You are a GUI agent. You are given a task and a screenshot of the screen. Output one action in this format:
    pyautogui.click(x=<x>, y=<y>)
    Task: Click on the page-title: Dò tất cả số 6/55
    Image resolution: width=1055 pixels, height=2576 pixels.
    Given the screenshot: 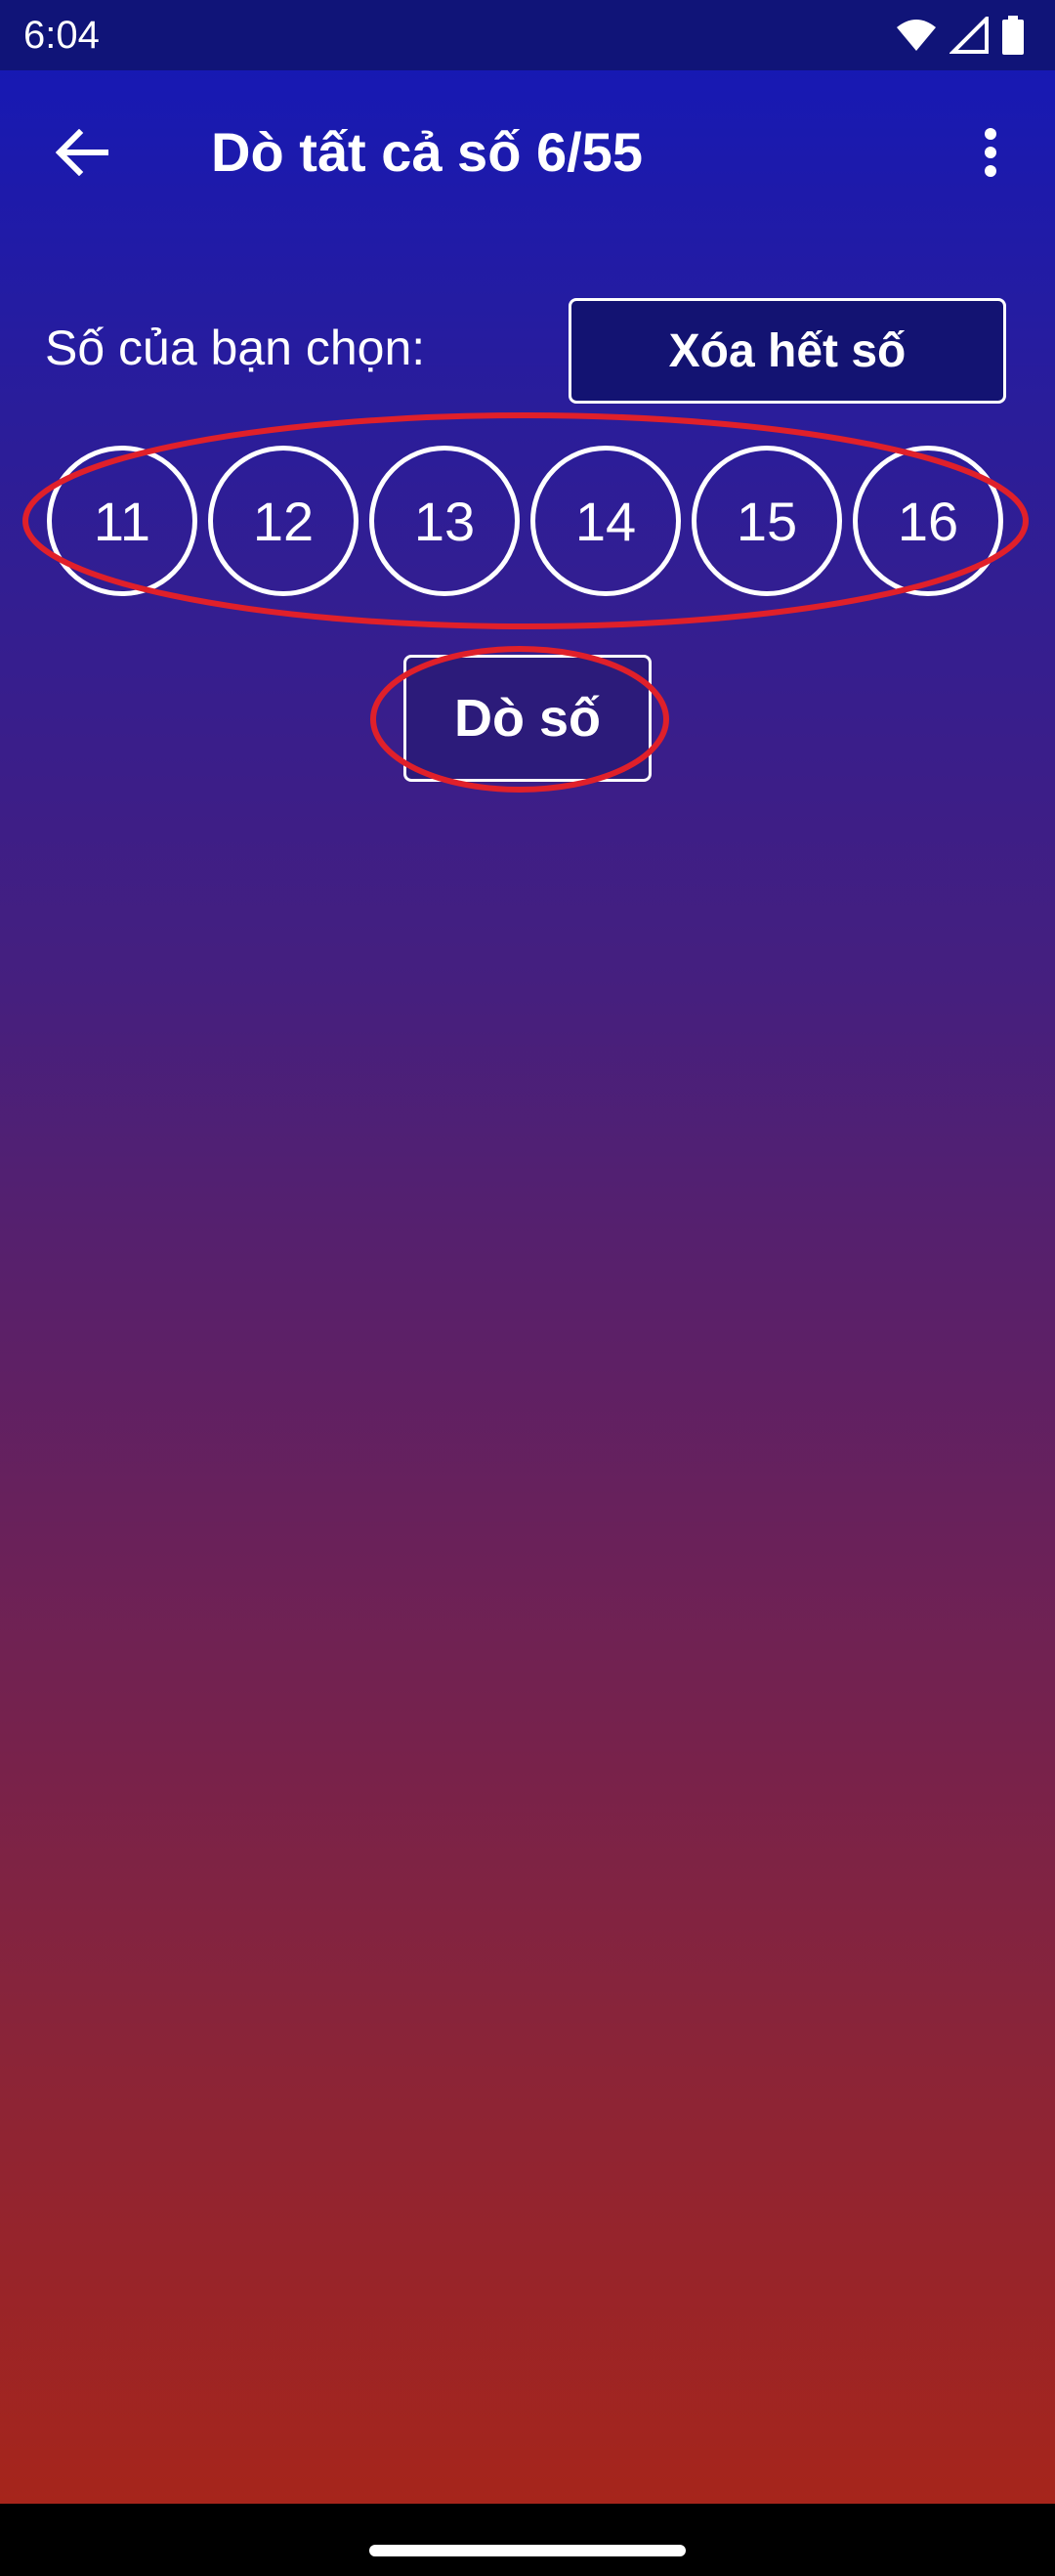 What is the action you would take?
    pyautogui.click(x=427, y=152)
    